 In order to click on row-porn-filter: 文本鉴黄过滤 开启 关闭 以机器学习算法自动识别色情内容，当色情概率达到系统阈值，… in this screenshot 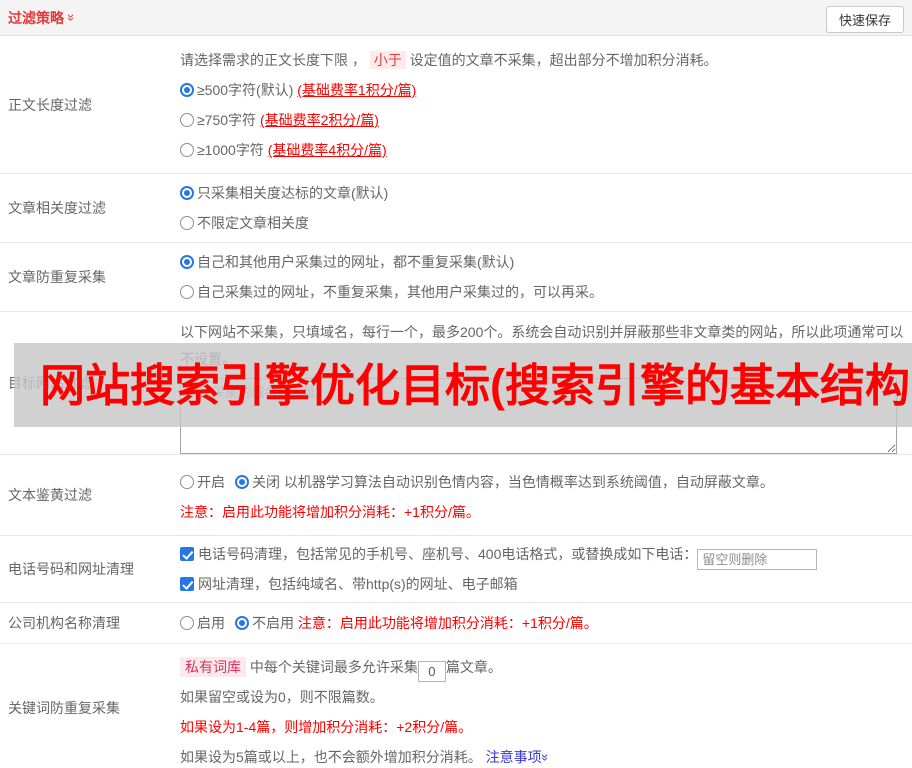, I will do `click(456, 495)`.